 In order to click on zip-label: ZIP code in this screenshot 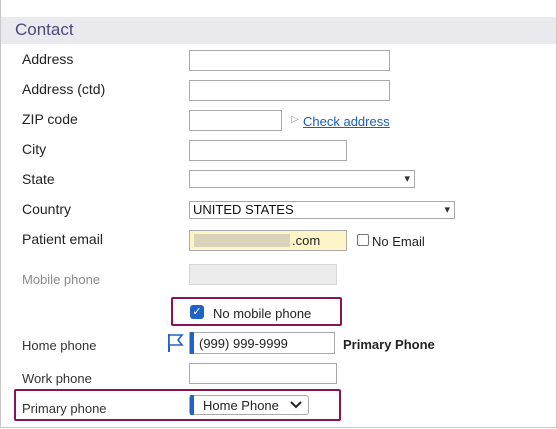, I will do `click(50, 119)`.